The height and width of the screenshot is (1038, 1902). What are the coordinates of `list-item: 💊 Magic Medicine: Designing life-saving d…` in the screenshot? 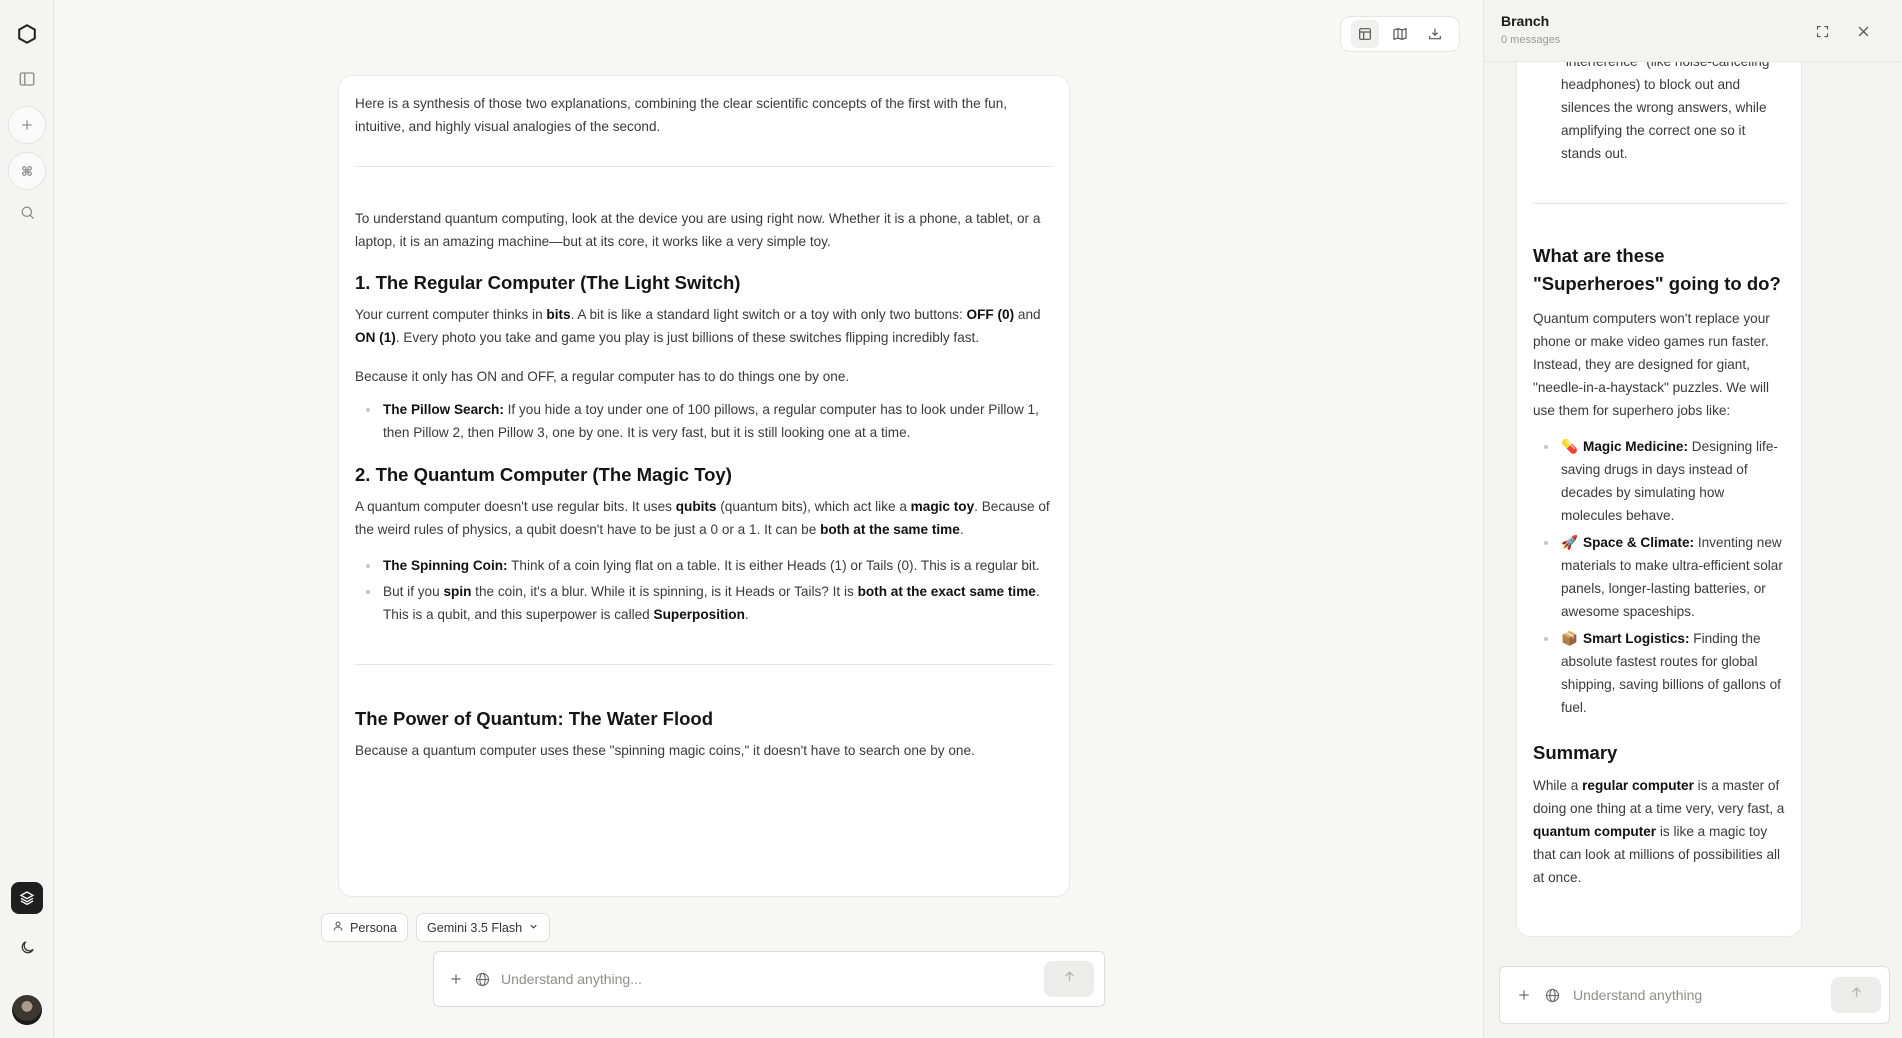 It's located at (1665, 481).